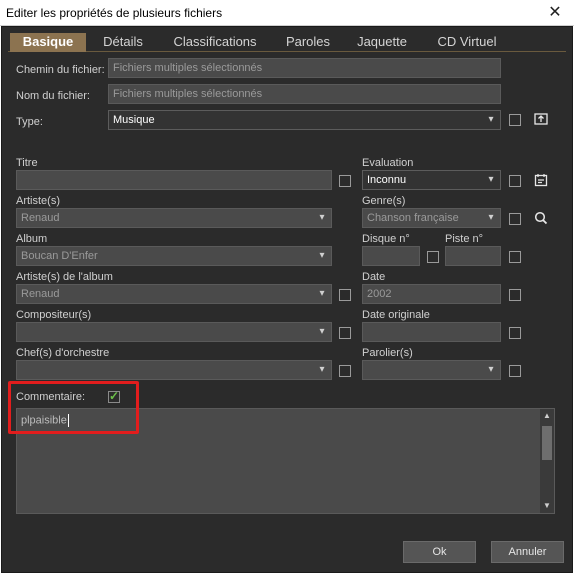 Image resolution: width=574 pixels, height=574 pixels. What do you see at coordinates (53, 96) in the screenshot?
I see `nom-label: Nom du fichier:` at bounding box center [53, 96].